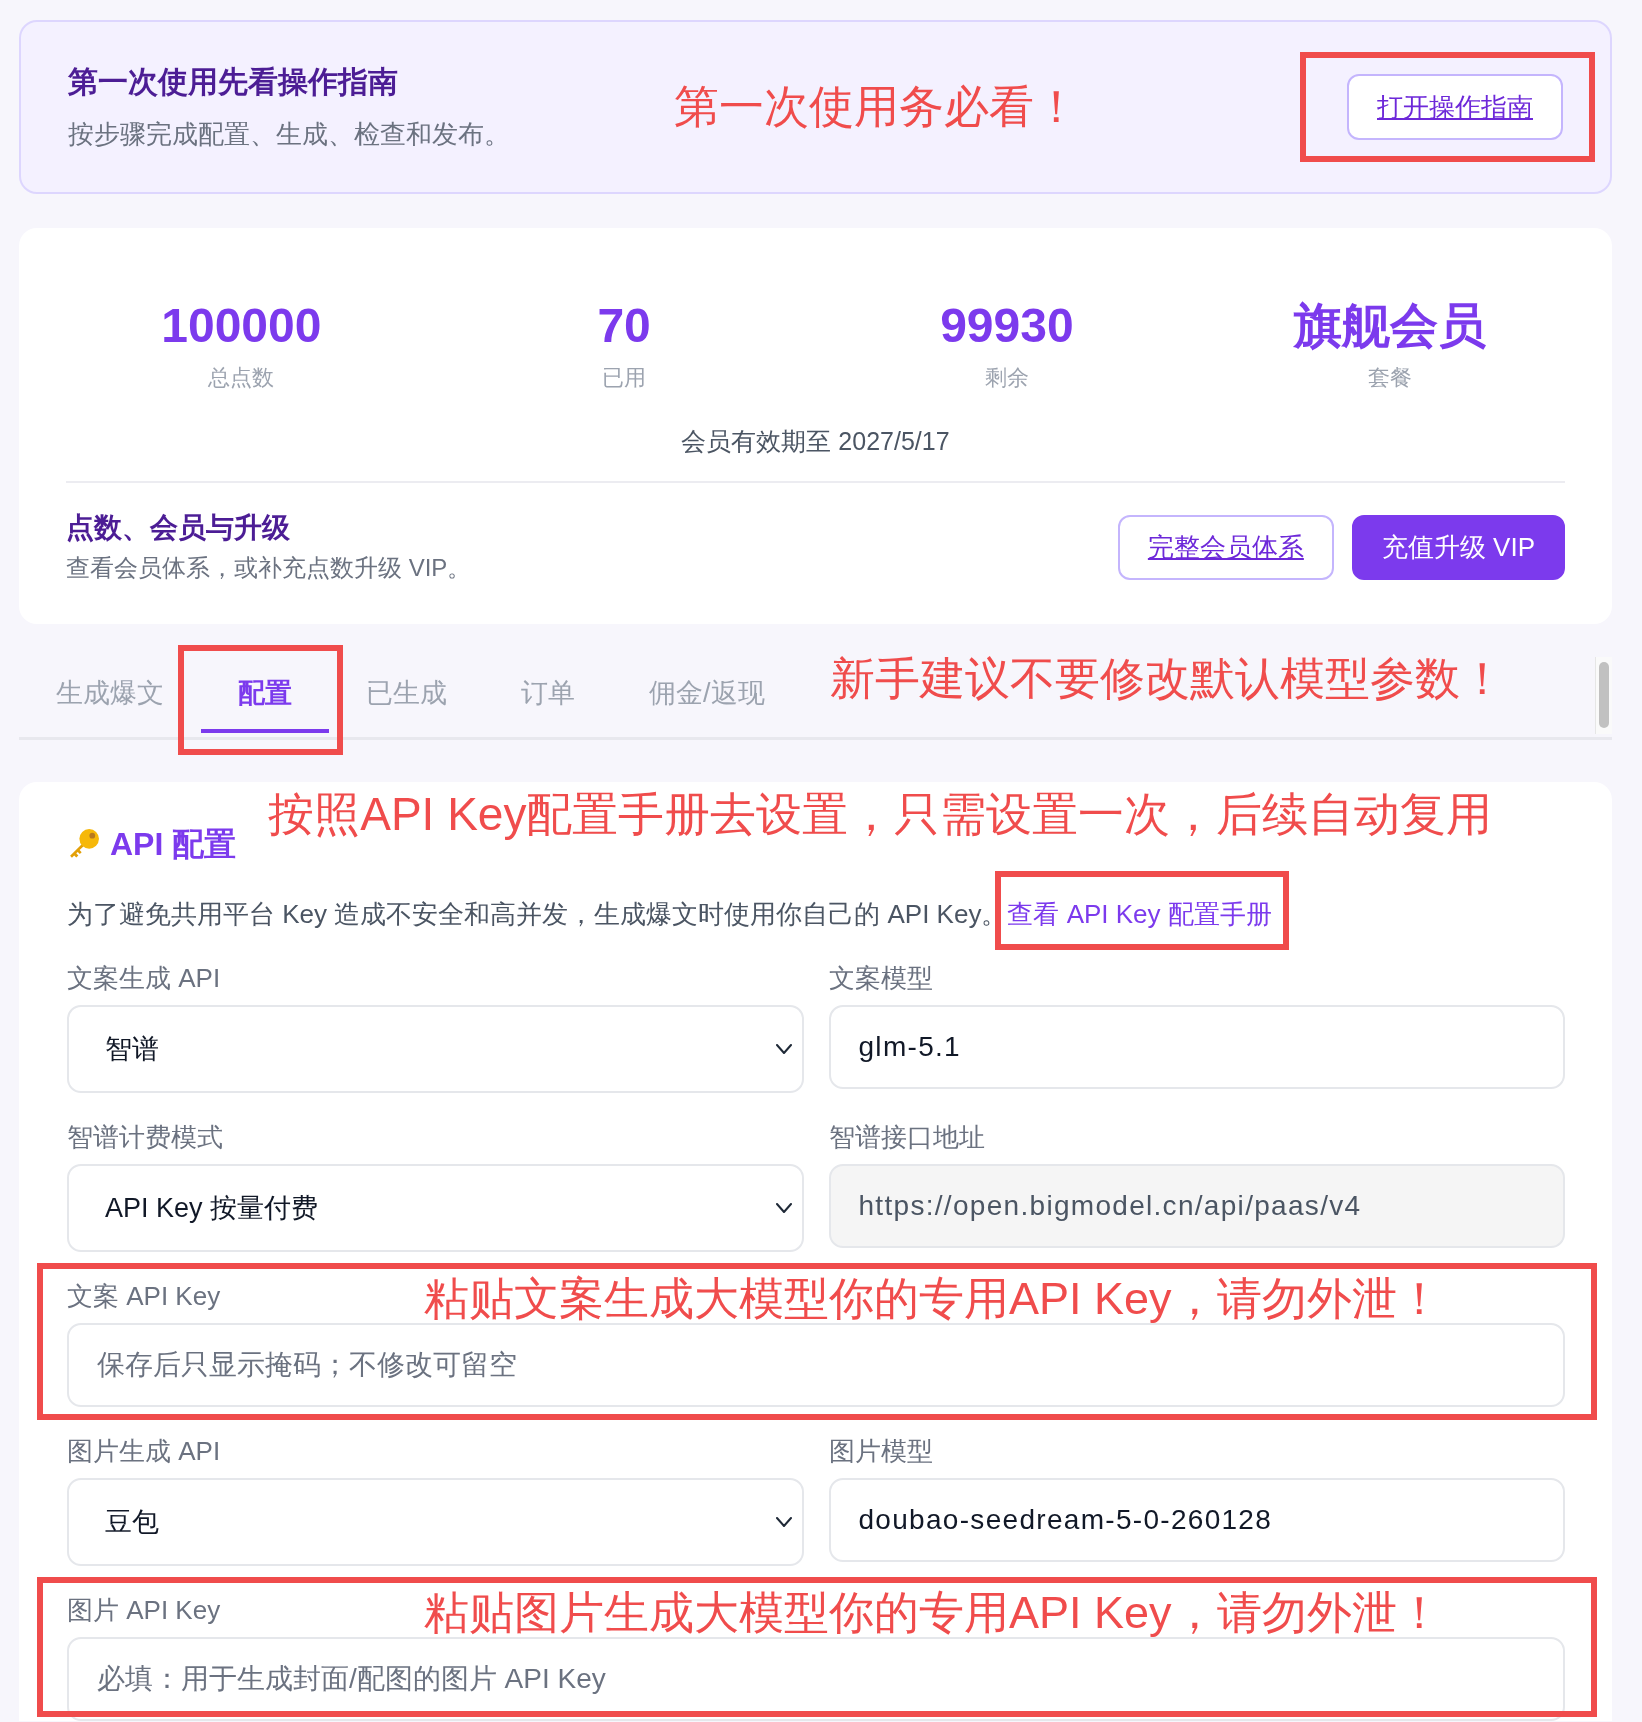  Describe the element at coordinates (880, 978) in the screenshot. I see `field-label: 文案模型` at that location.